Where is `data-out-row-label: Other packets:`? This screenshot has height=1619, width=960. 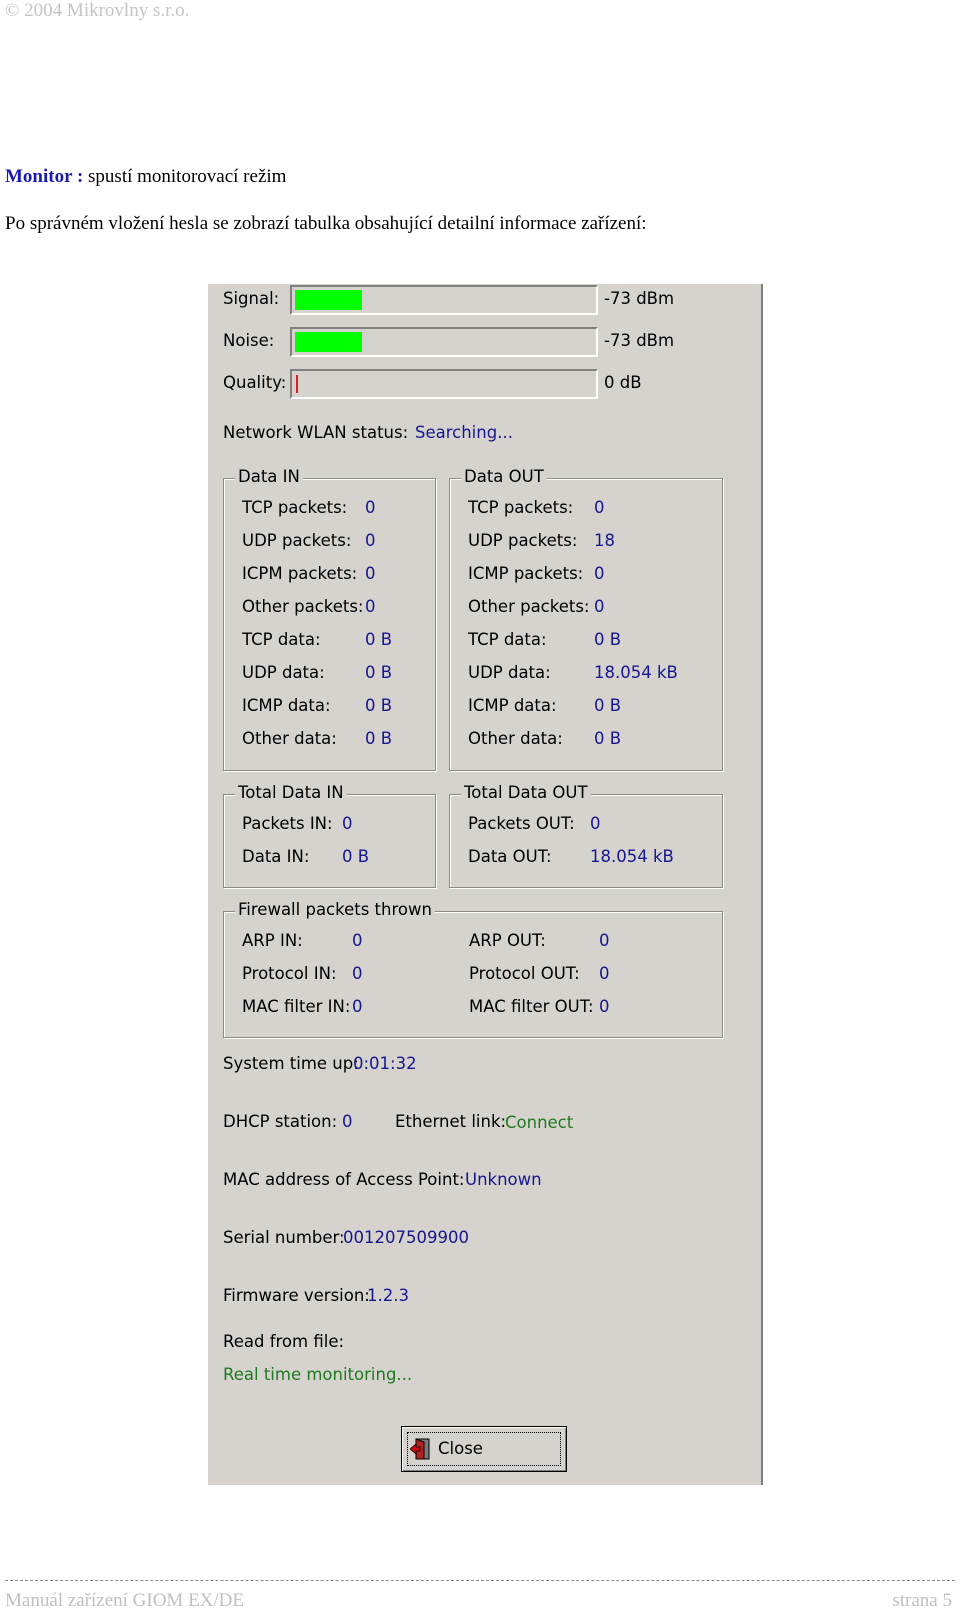 data-out-row-label: Other packets: is located at coordinates (529, 606).